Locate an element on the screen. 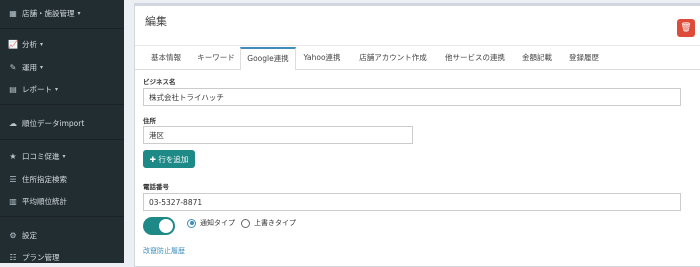  sidebar-item-plan-management: ☷ プラン管理 is located at coordinates (62, 257).